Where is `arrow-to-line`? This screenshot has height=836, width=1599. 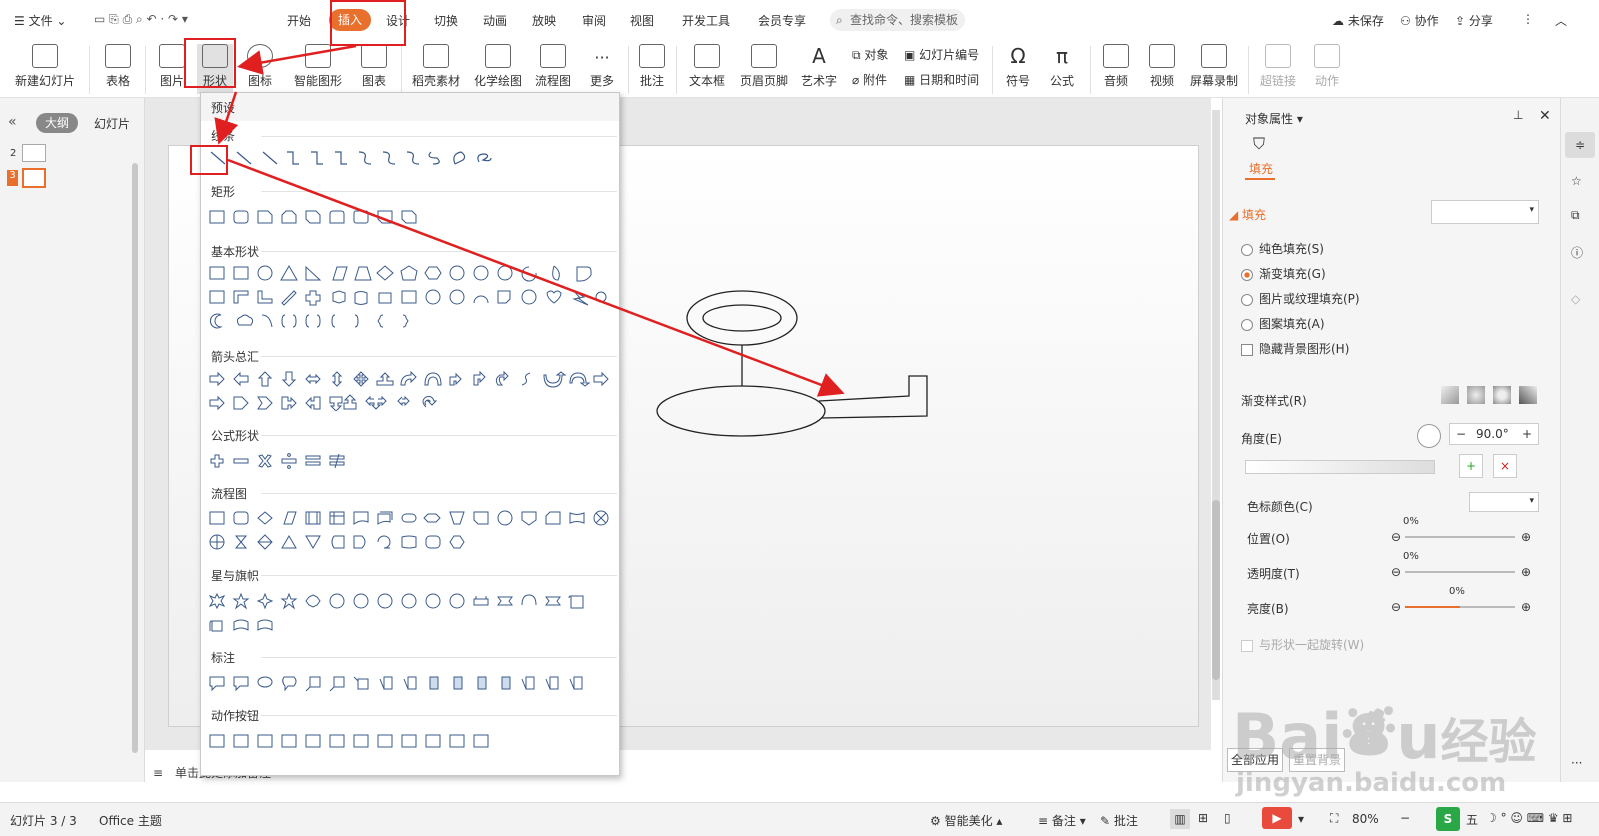
arrow-to-line is located at coordinates (226, 118).